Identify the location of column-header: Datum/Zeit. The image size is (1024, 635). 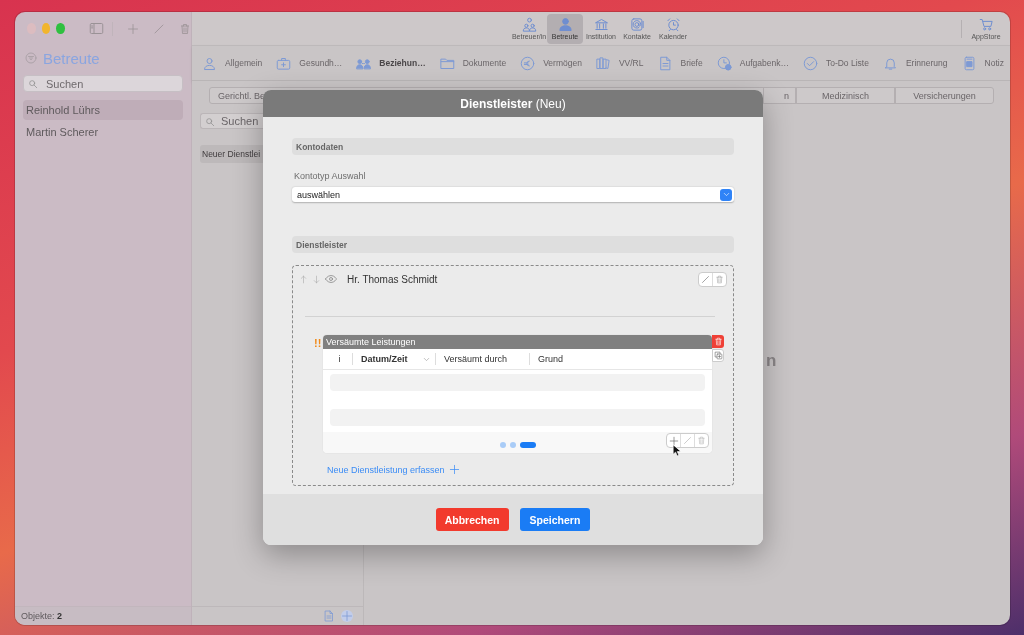
(394, 359).